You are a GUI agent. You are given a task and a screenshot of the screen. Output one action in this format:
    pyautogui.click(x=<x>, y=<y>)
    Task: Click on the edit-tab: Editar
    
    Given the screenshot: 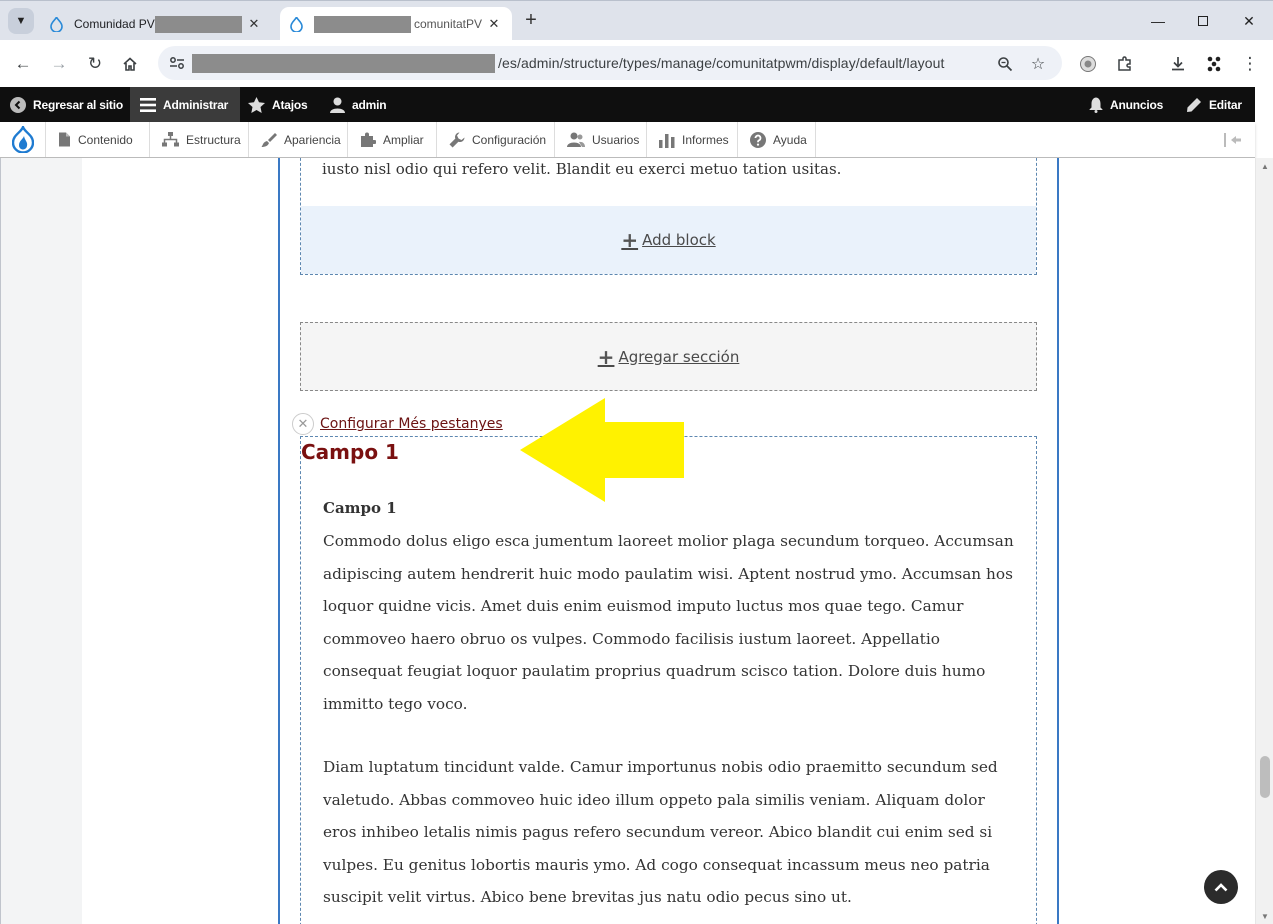 What is the action you would take?
    pyautogui.click(x=1214, y=104)
    